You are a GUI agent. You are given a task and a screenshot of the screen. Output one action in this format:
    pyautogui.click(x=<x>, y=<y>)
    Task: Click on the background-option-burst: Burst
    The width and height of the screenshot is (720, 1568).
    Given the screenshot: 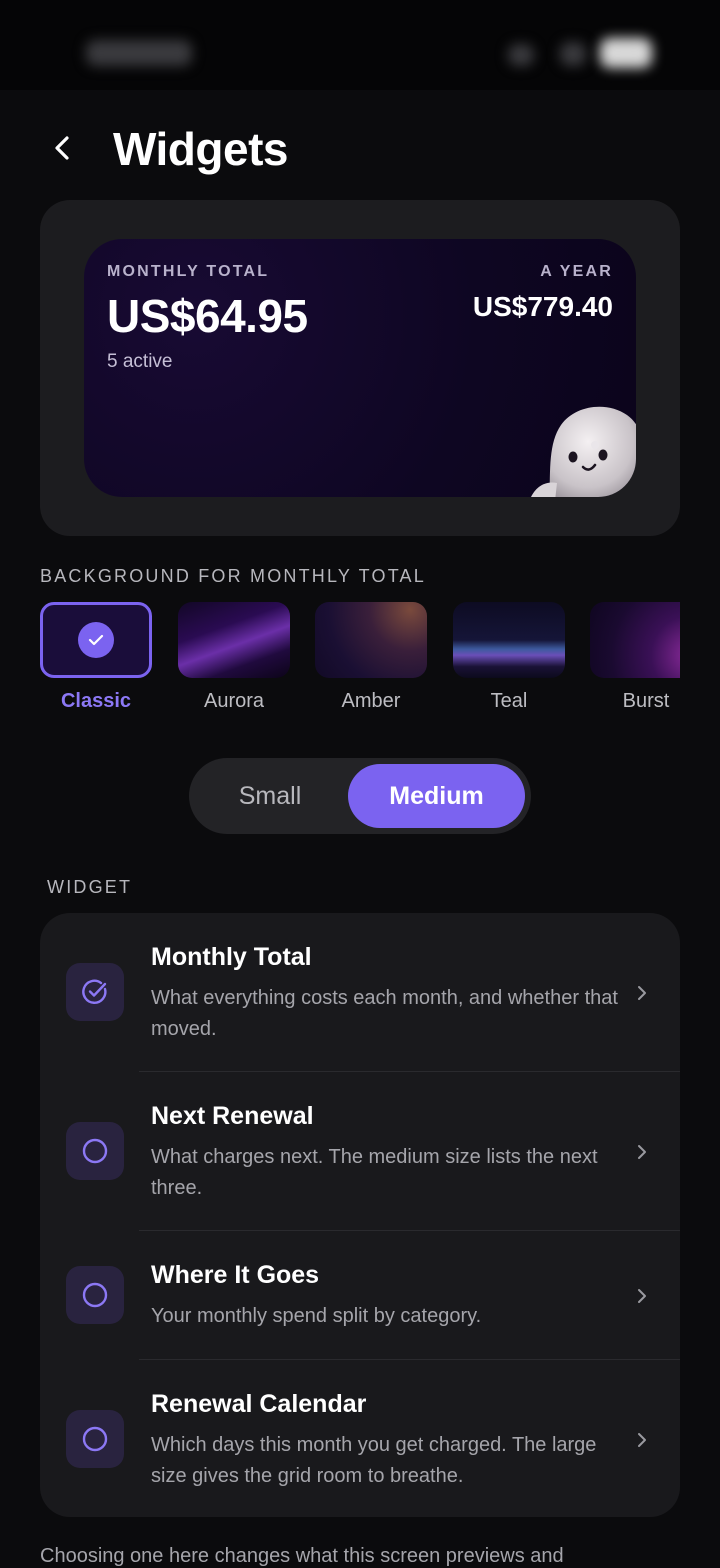 What is the action you would take?
    pyautogui.click(x=635, y=662)
    